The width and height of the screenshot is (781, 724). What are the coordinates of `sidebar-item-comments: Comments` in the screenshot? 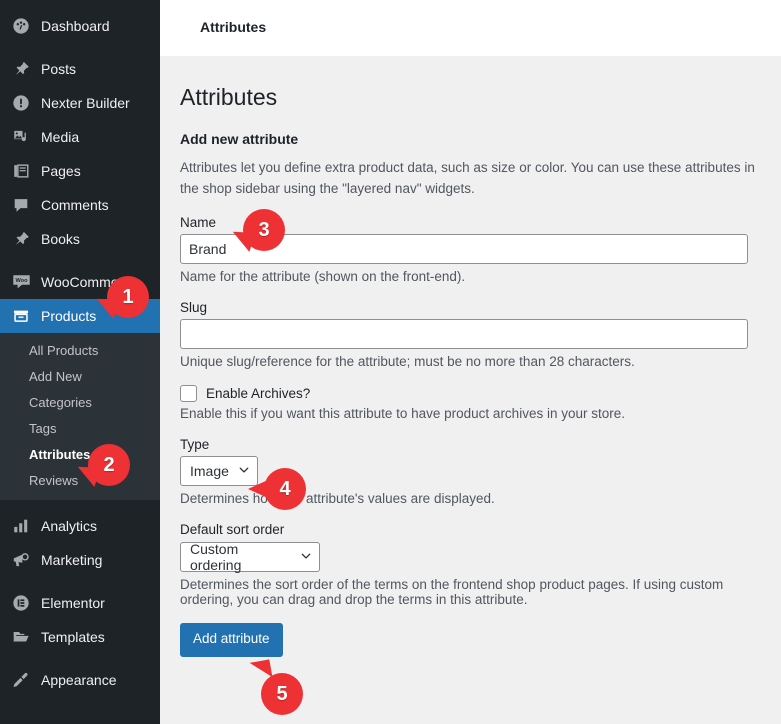 It's located at (80, 205).